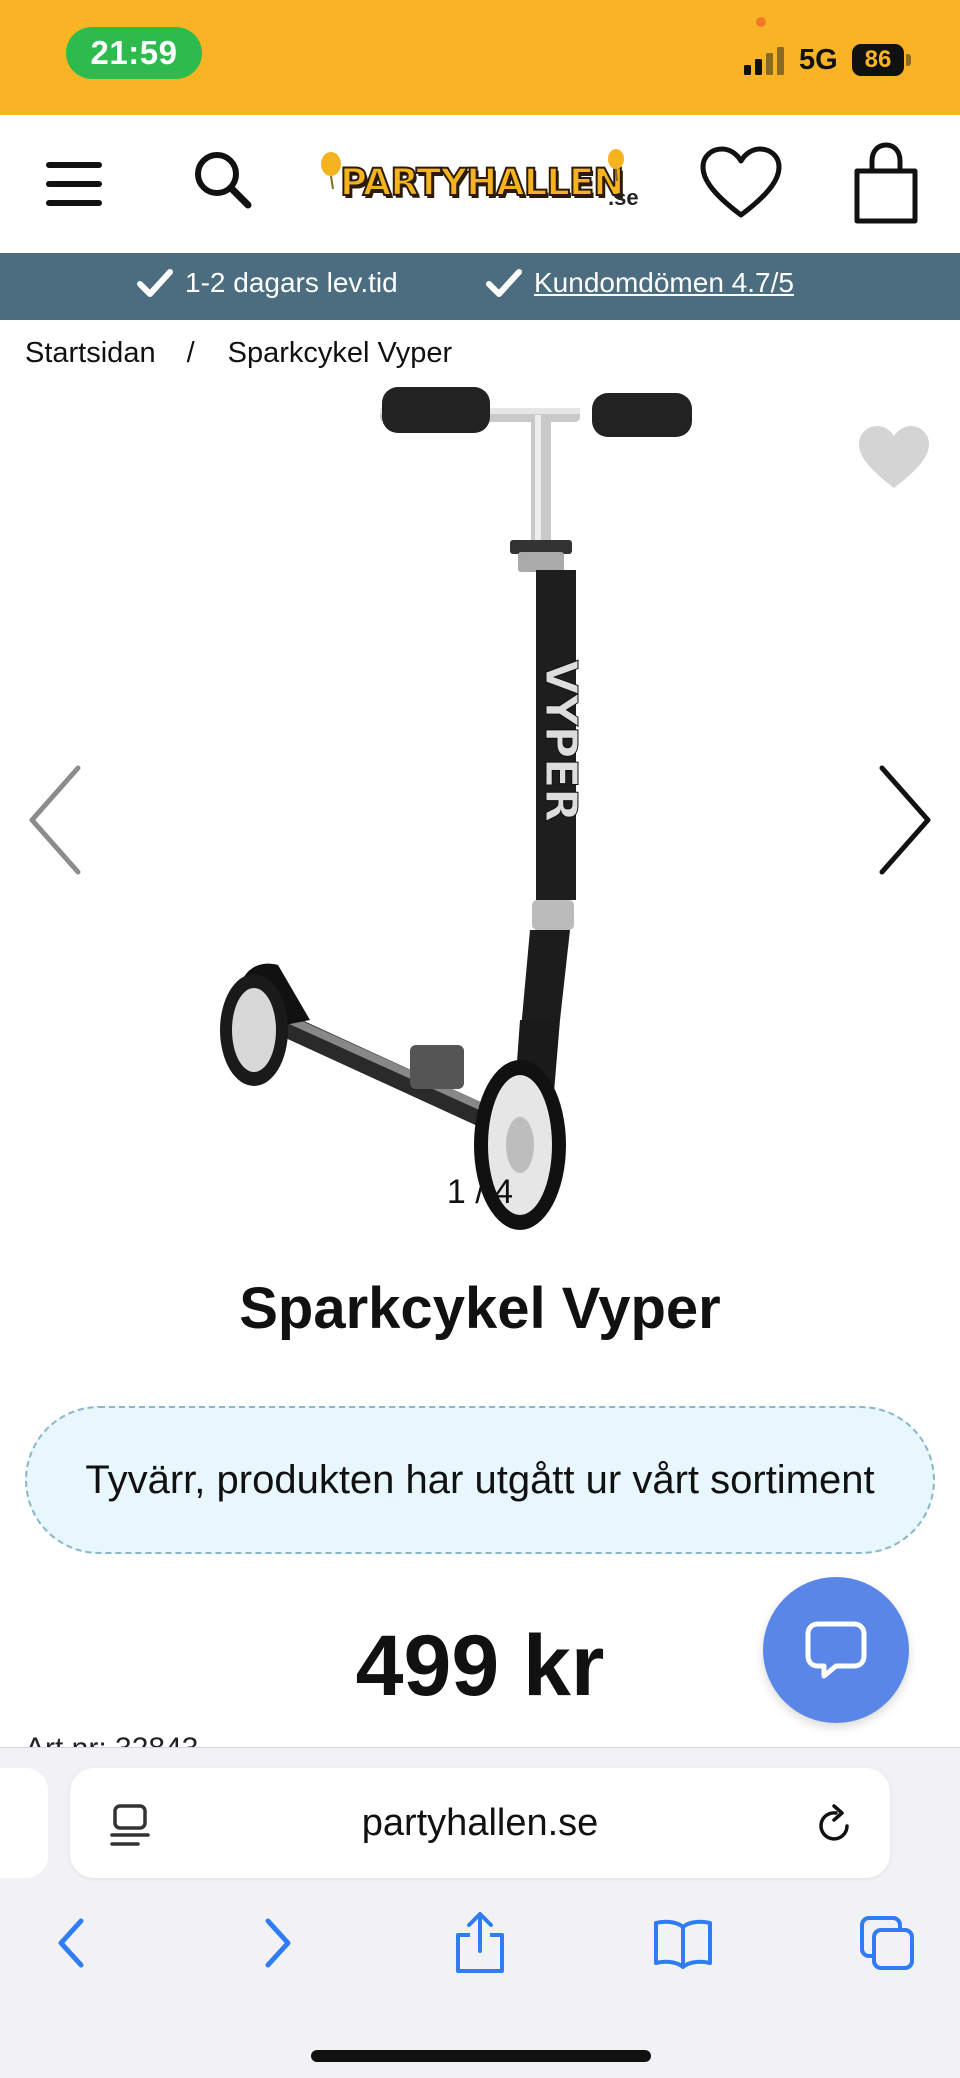 The width and height of the screenshot is (960, 2078). I want to click on usp-bar: 1-2 dagars lev.tid Kundomdömen 4.7/5, so click(480, 286).